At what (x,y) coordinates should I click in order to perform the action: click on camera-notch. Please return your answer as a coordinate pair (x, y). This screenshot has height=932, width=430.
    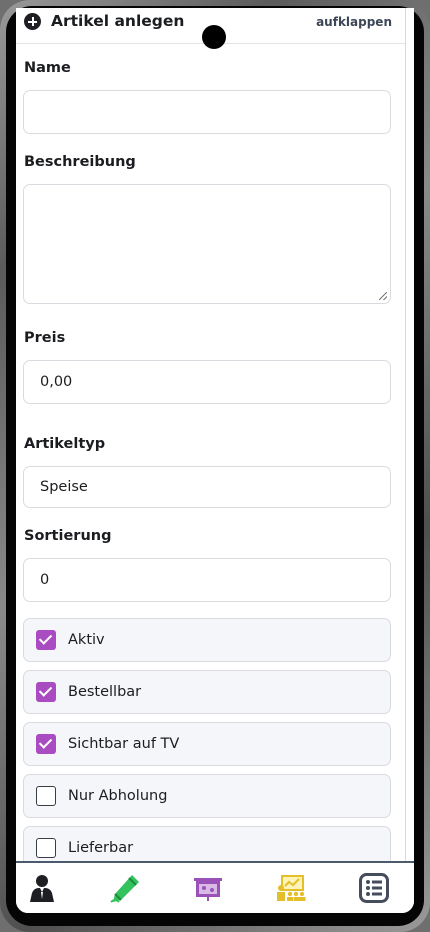
    Looking at the image, I should click on (214, 37).